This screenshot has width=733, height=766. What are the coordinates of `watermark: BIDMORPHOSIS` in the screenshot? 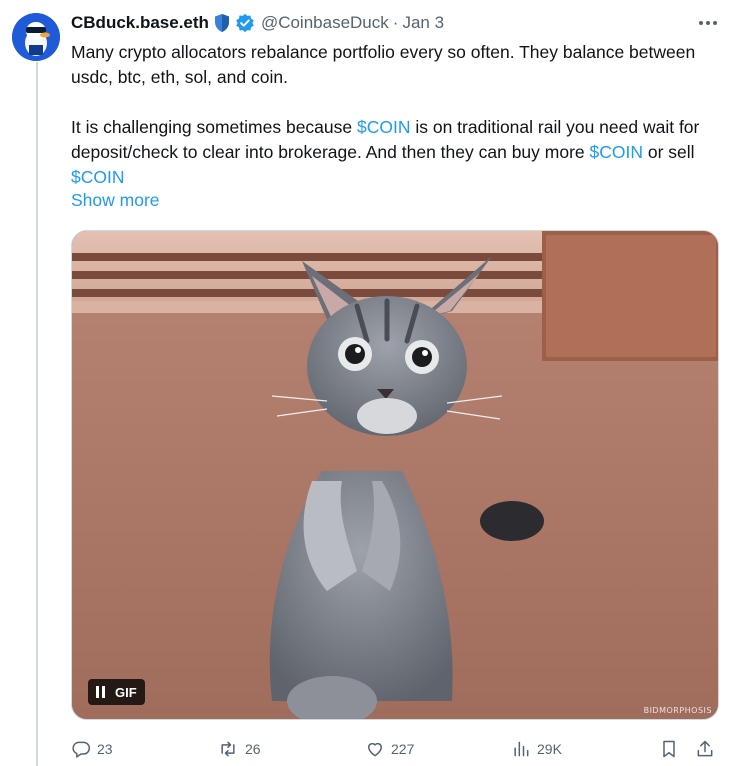 It's located at (677, 710).